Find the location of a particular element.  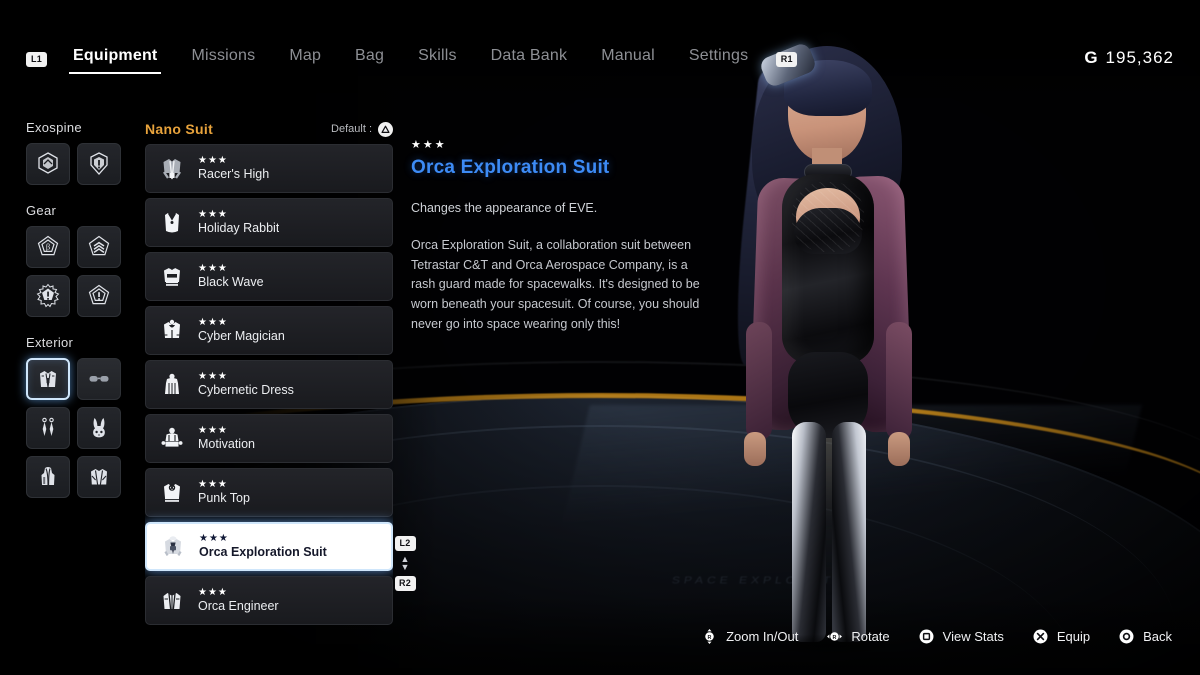

stick-horizontal-icon: R is located at coordinates (834, 636).